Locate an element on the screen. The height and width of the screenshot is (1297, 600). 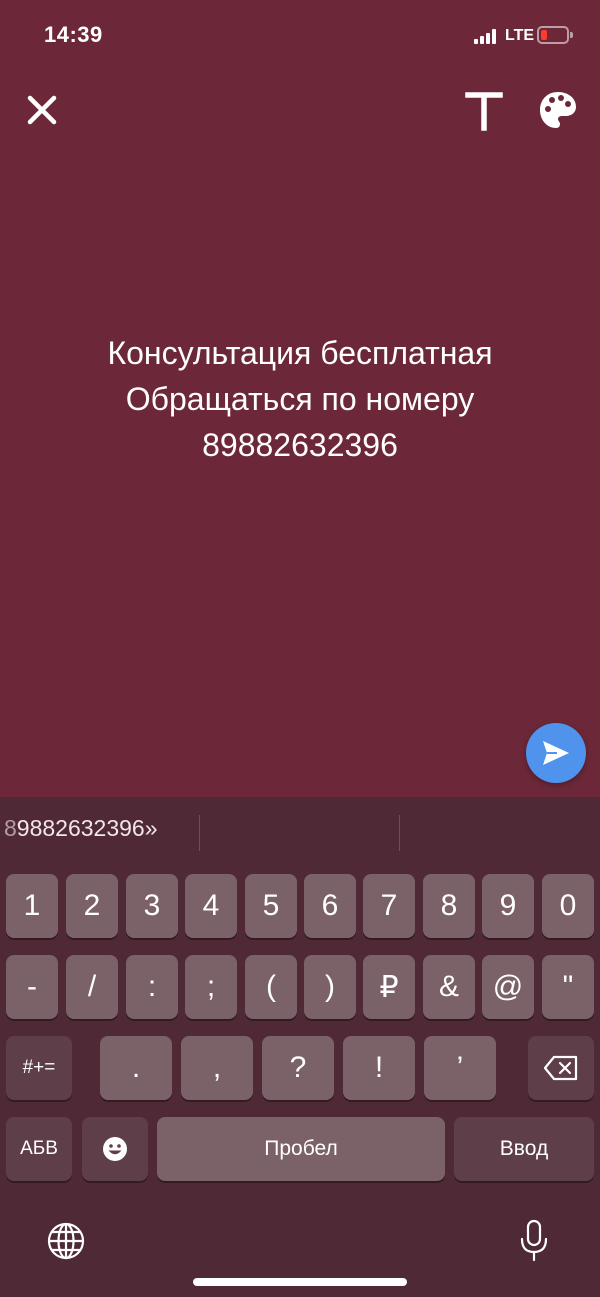
close-button is located at coordinates (42, 110).